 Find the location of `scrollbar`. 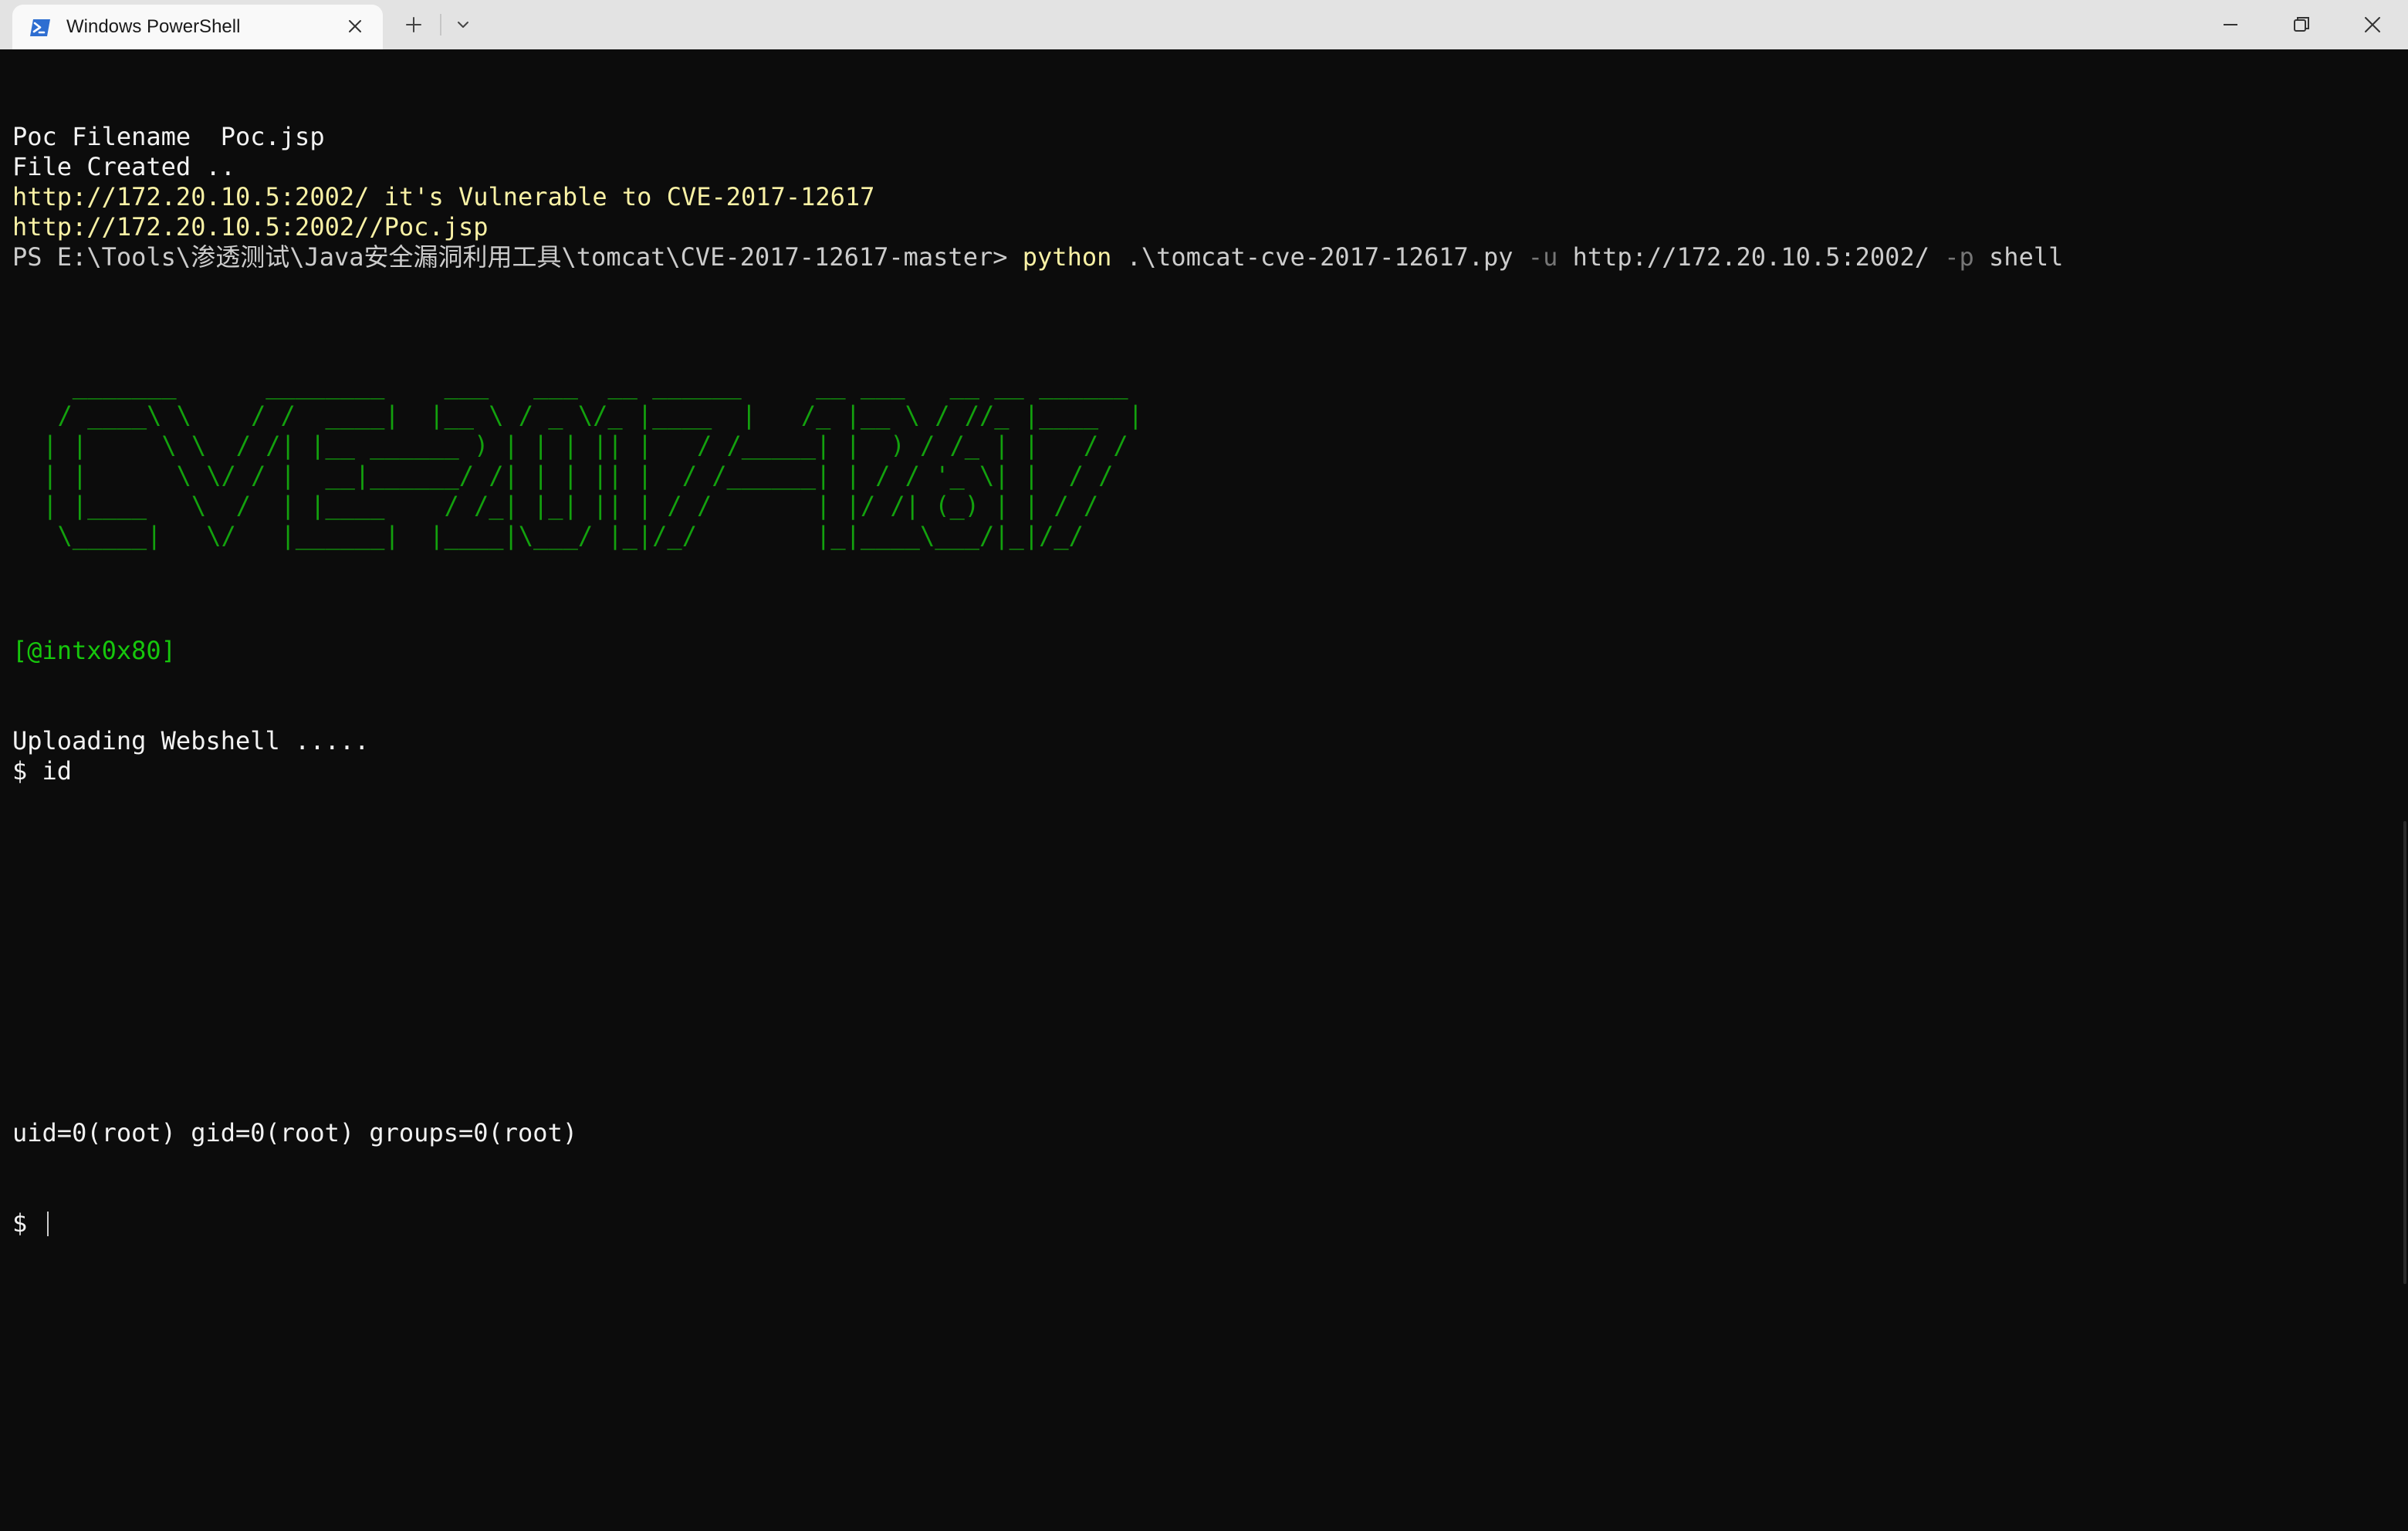

scrollbar is located at coordinates (2404, 790).